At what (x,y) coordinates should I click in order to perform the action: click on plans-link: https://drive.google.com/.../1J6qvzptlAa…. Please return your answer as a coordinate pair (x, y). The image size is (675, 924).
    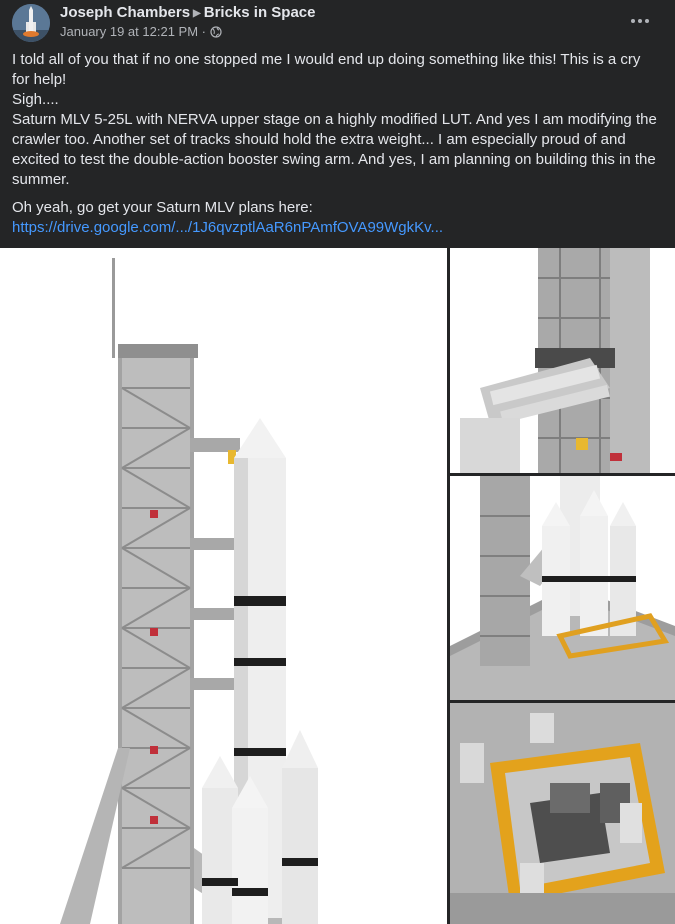
    Looking at the image, I should click on (227, 227).